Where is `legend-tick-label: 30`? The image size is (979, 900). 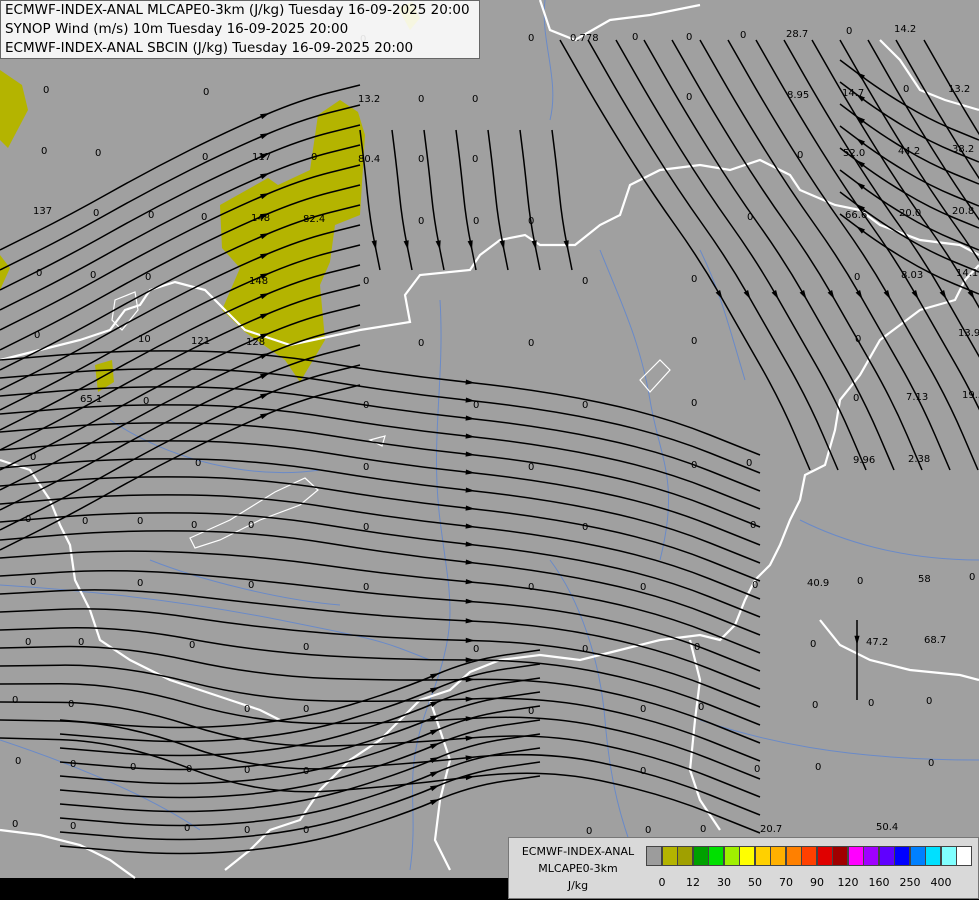
legend-tick-label: 30 is located at coordinates (724, 882).